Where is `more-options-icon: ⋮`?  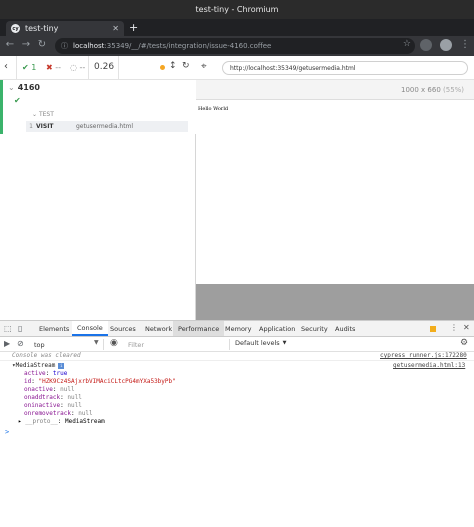
more-options-icon: ⋮ is located at coordinates (454, 327).